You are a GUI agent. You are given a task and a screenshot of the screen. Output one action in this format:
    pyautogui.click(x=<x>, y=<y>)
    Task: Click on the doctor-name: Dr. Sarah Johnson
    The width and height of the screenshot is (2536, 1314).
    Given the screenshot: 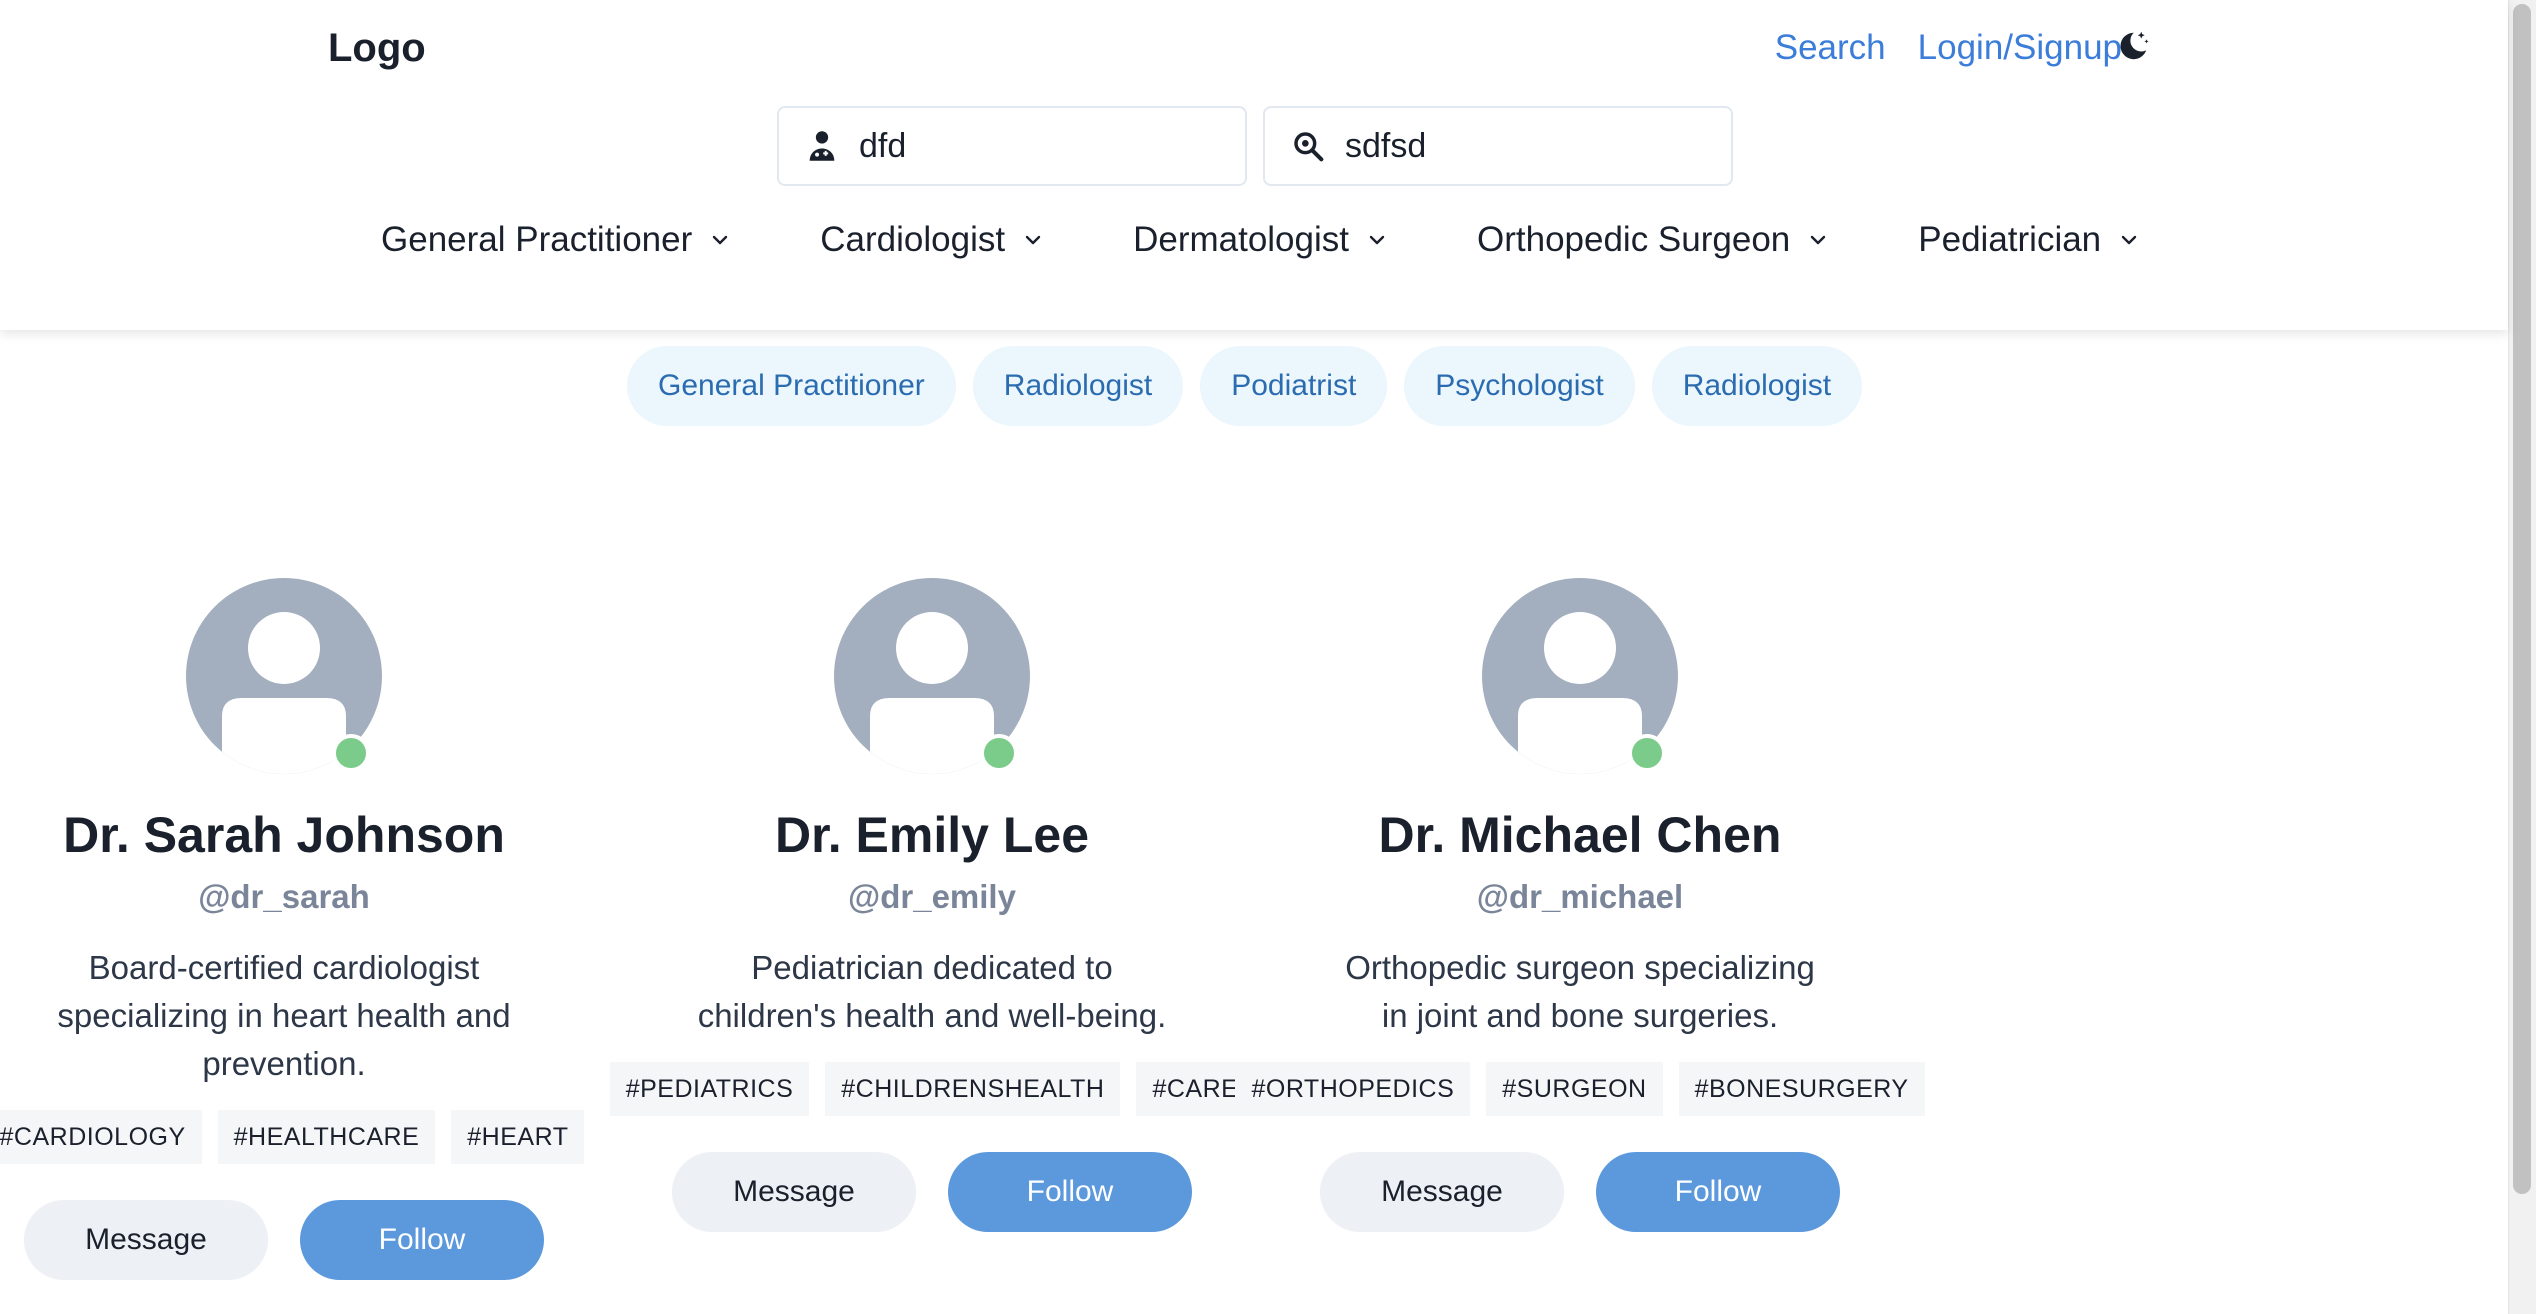 What is the action you would take?
    pyautogui.click(x=284, y=835)
    